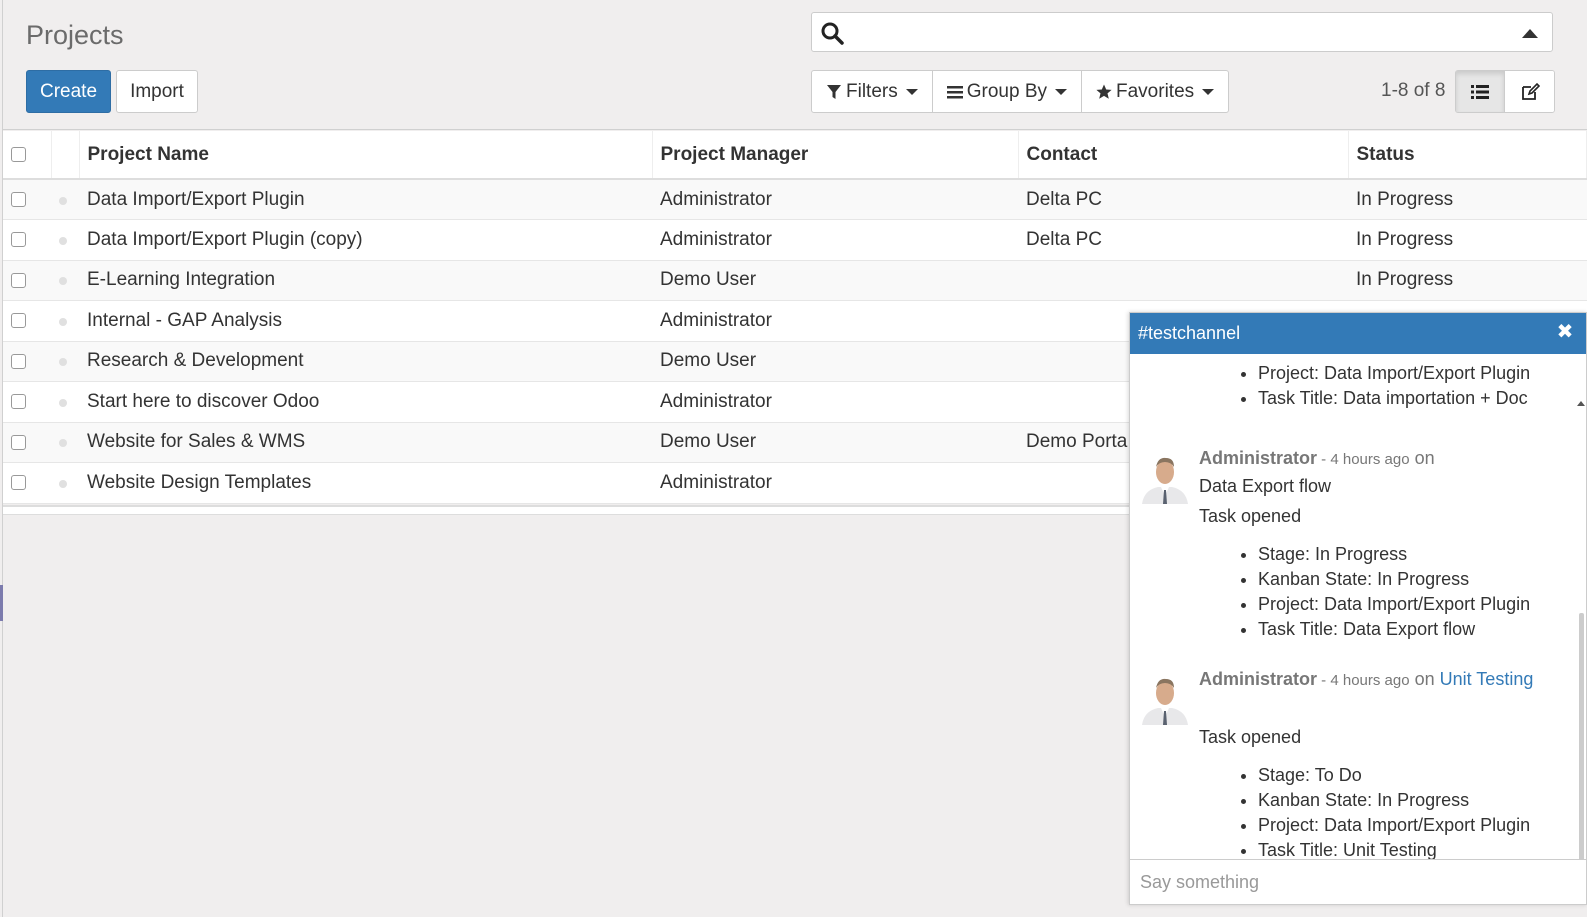 The height and width of the screenshot is (917, 1587). Describe the element at coordinates (68, 91) in the screenshot. I see `create-button: Create` at that location.